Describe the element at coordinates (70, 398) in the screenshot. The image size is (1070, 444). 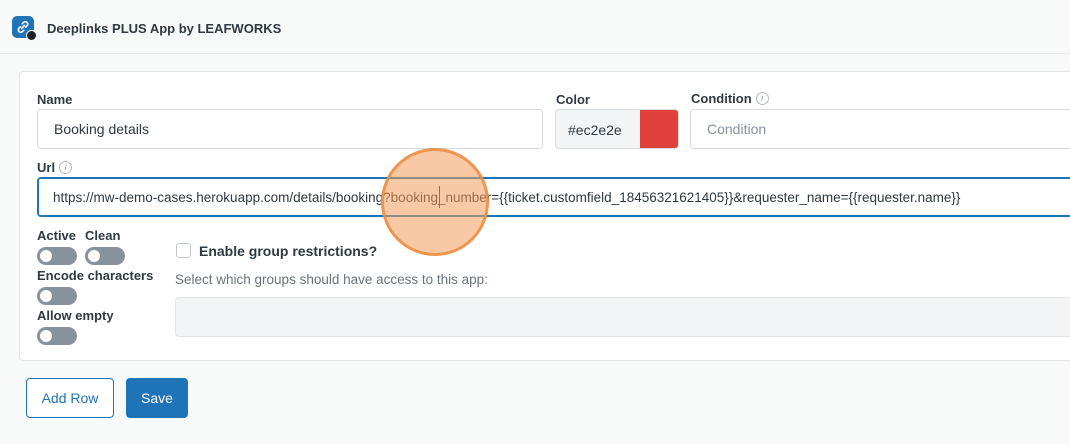
I see `add-row-button: Add Row` at that location.